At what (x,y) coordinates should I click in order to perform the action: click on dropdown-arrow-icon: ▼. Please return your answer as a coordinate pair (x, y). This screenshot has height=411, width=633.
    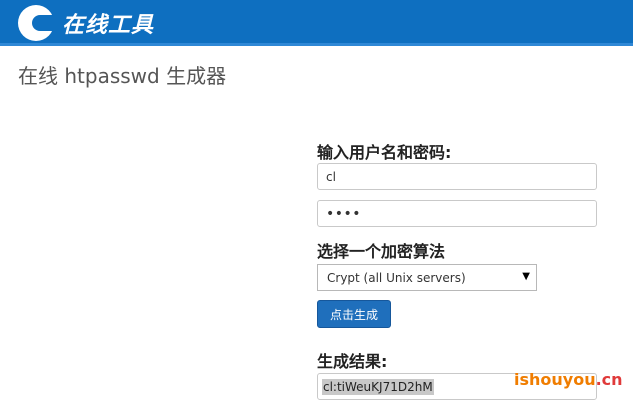
    Looking at the image, I should click on (526, 276).